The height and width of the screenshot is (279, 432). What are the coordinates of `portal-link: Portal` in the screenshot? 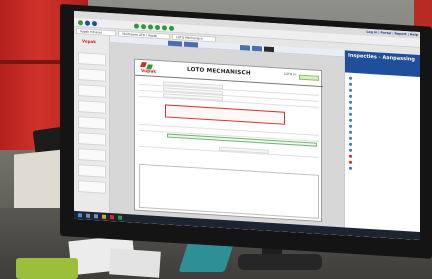 It's located at (386, 33).